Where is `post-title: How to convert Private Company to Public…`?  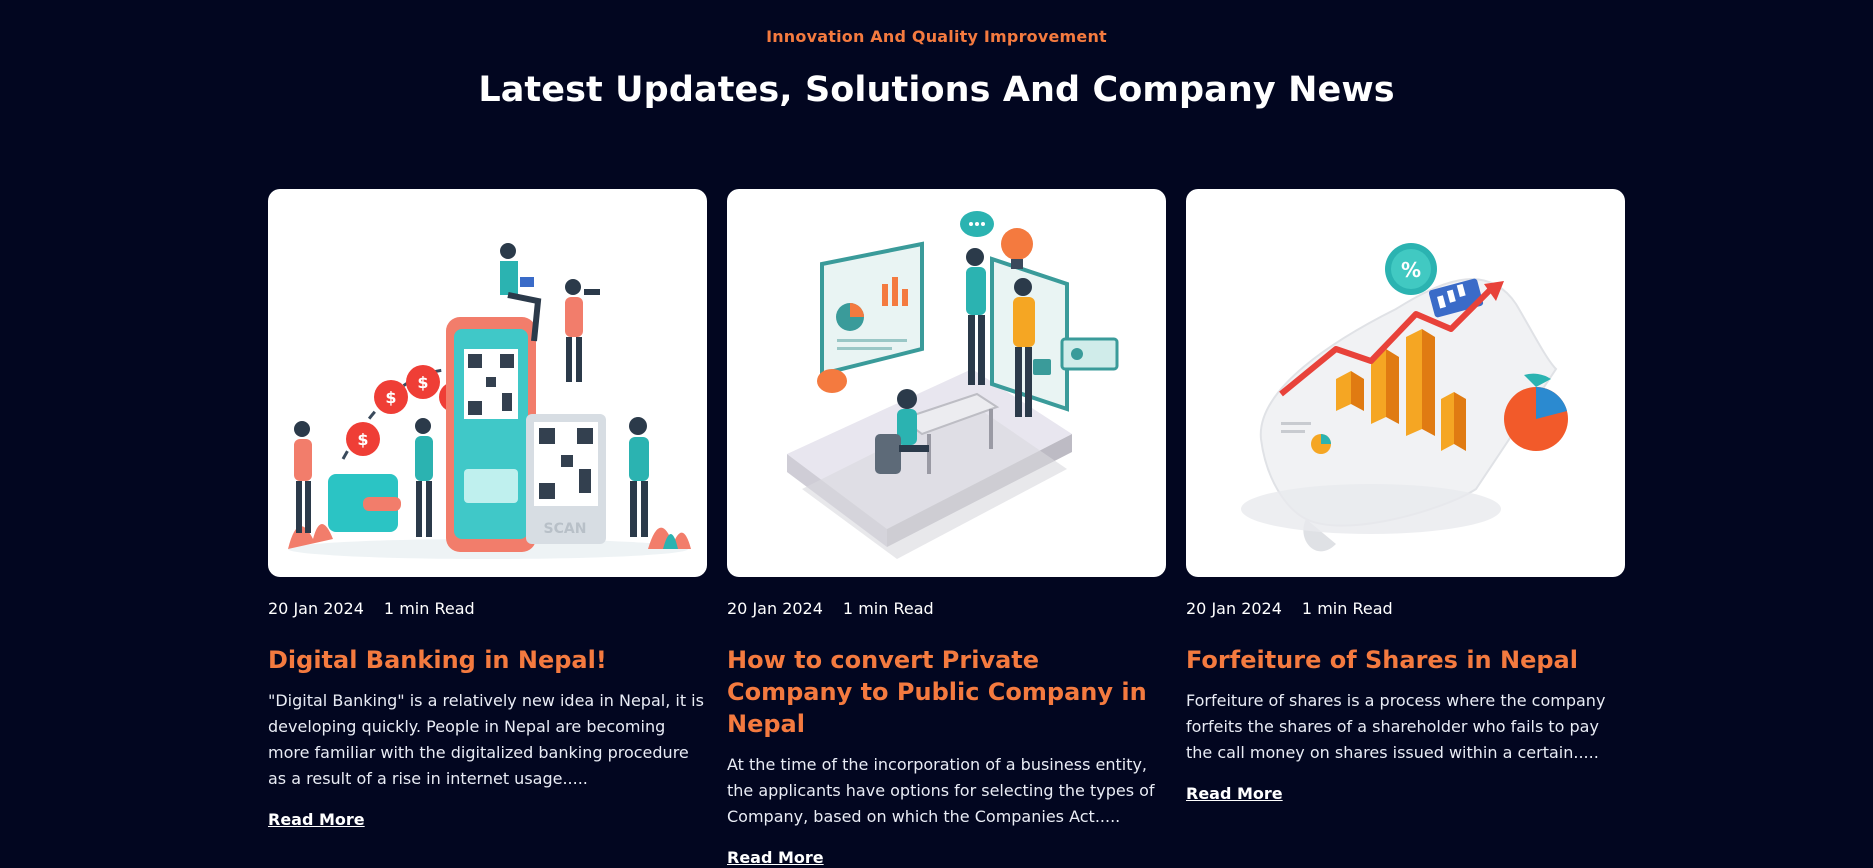
post-title: How to convert Private Company to Public… is located at coordinates (946, 692).